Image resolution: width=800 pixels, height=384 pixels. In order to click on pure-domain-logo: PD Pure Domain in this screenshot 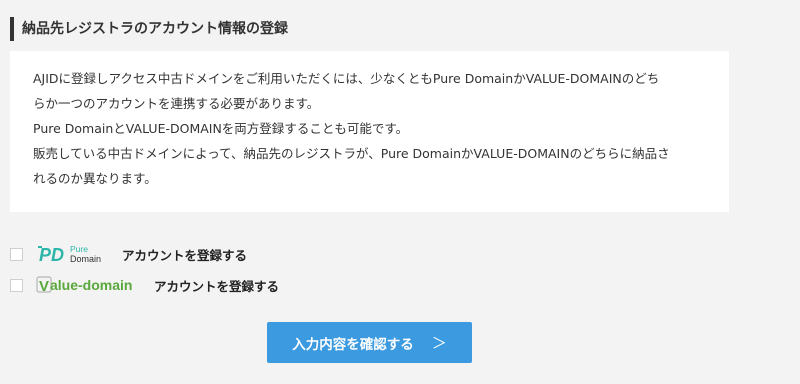, I will do `click(69, 254)`.